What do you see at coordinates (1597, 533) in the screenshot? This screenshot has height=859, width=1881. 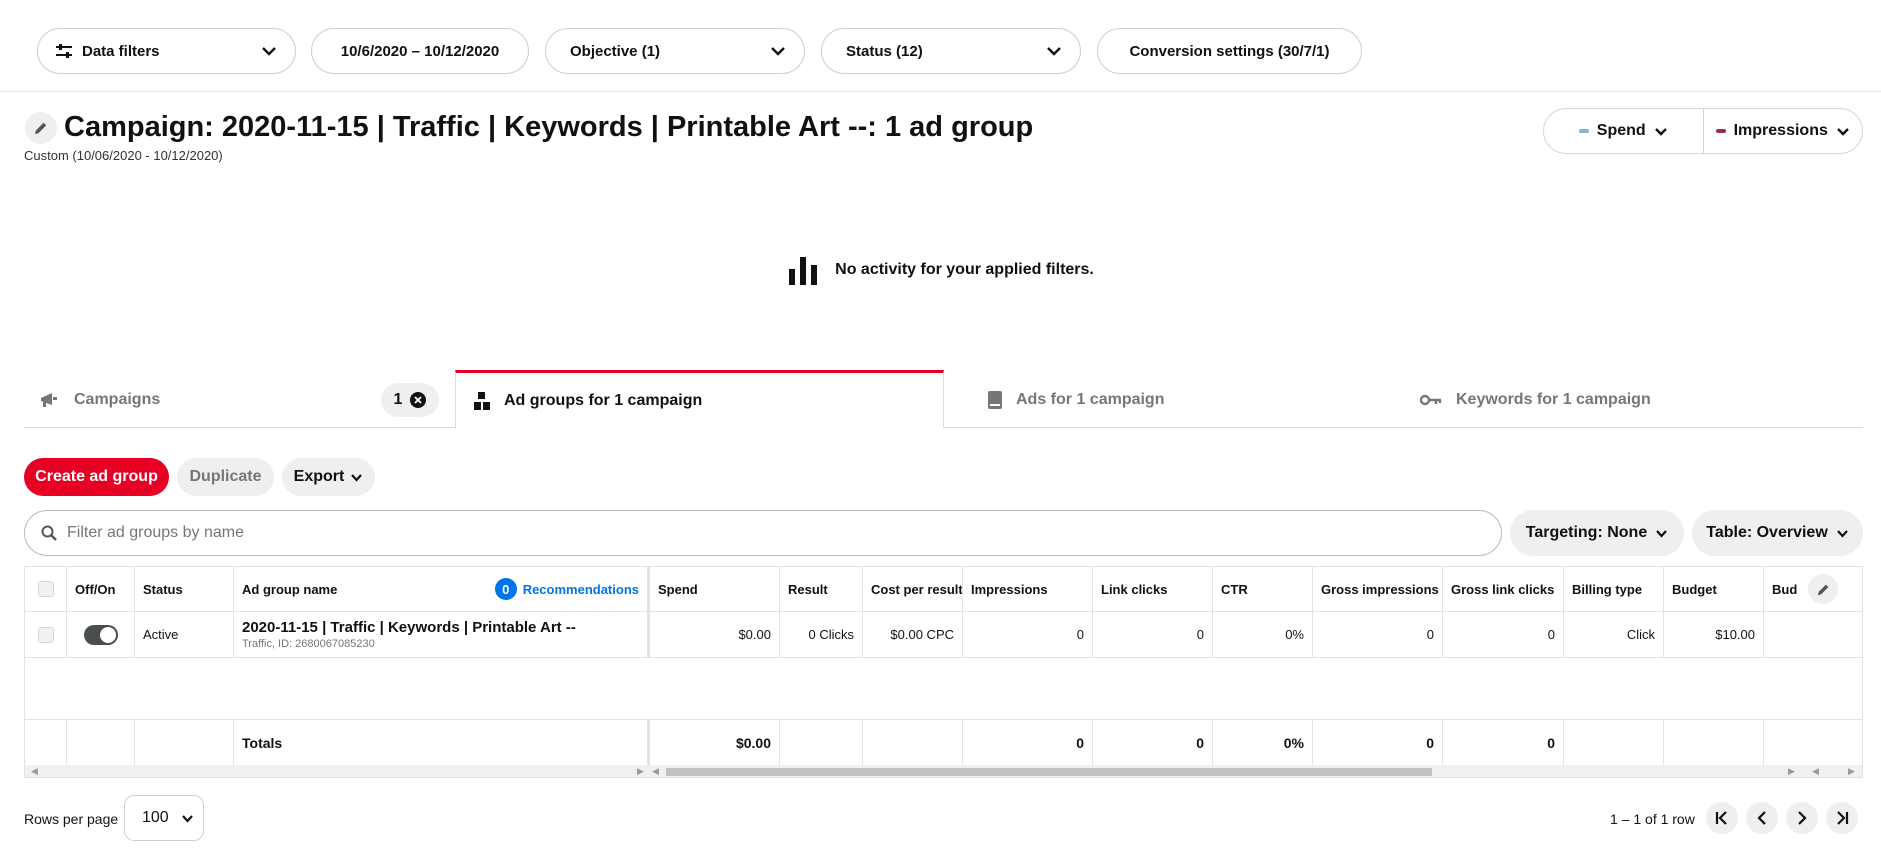 I see `targeting-dropdown: Targeting: None` at bounding box center [1597, 533].